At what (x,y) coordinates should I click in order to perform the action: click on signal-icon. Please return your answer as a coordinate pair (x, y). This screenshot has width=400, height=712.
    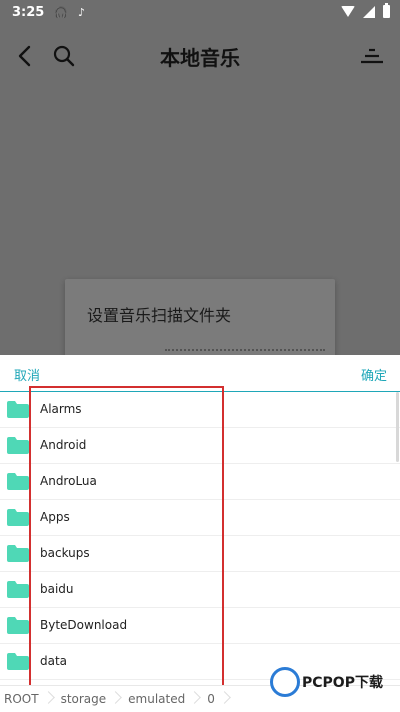
    Looking at the image, I should click on (369, 11).